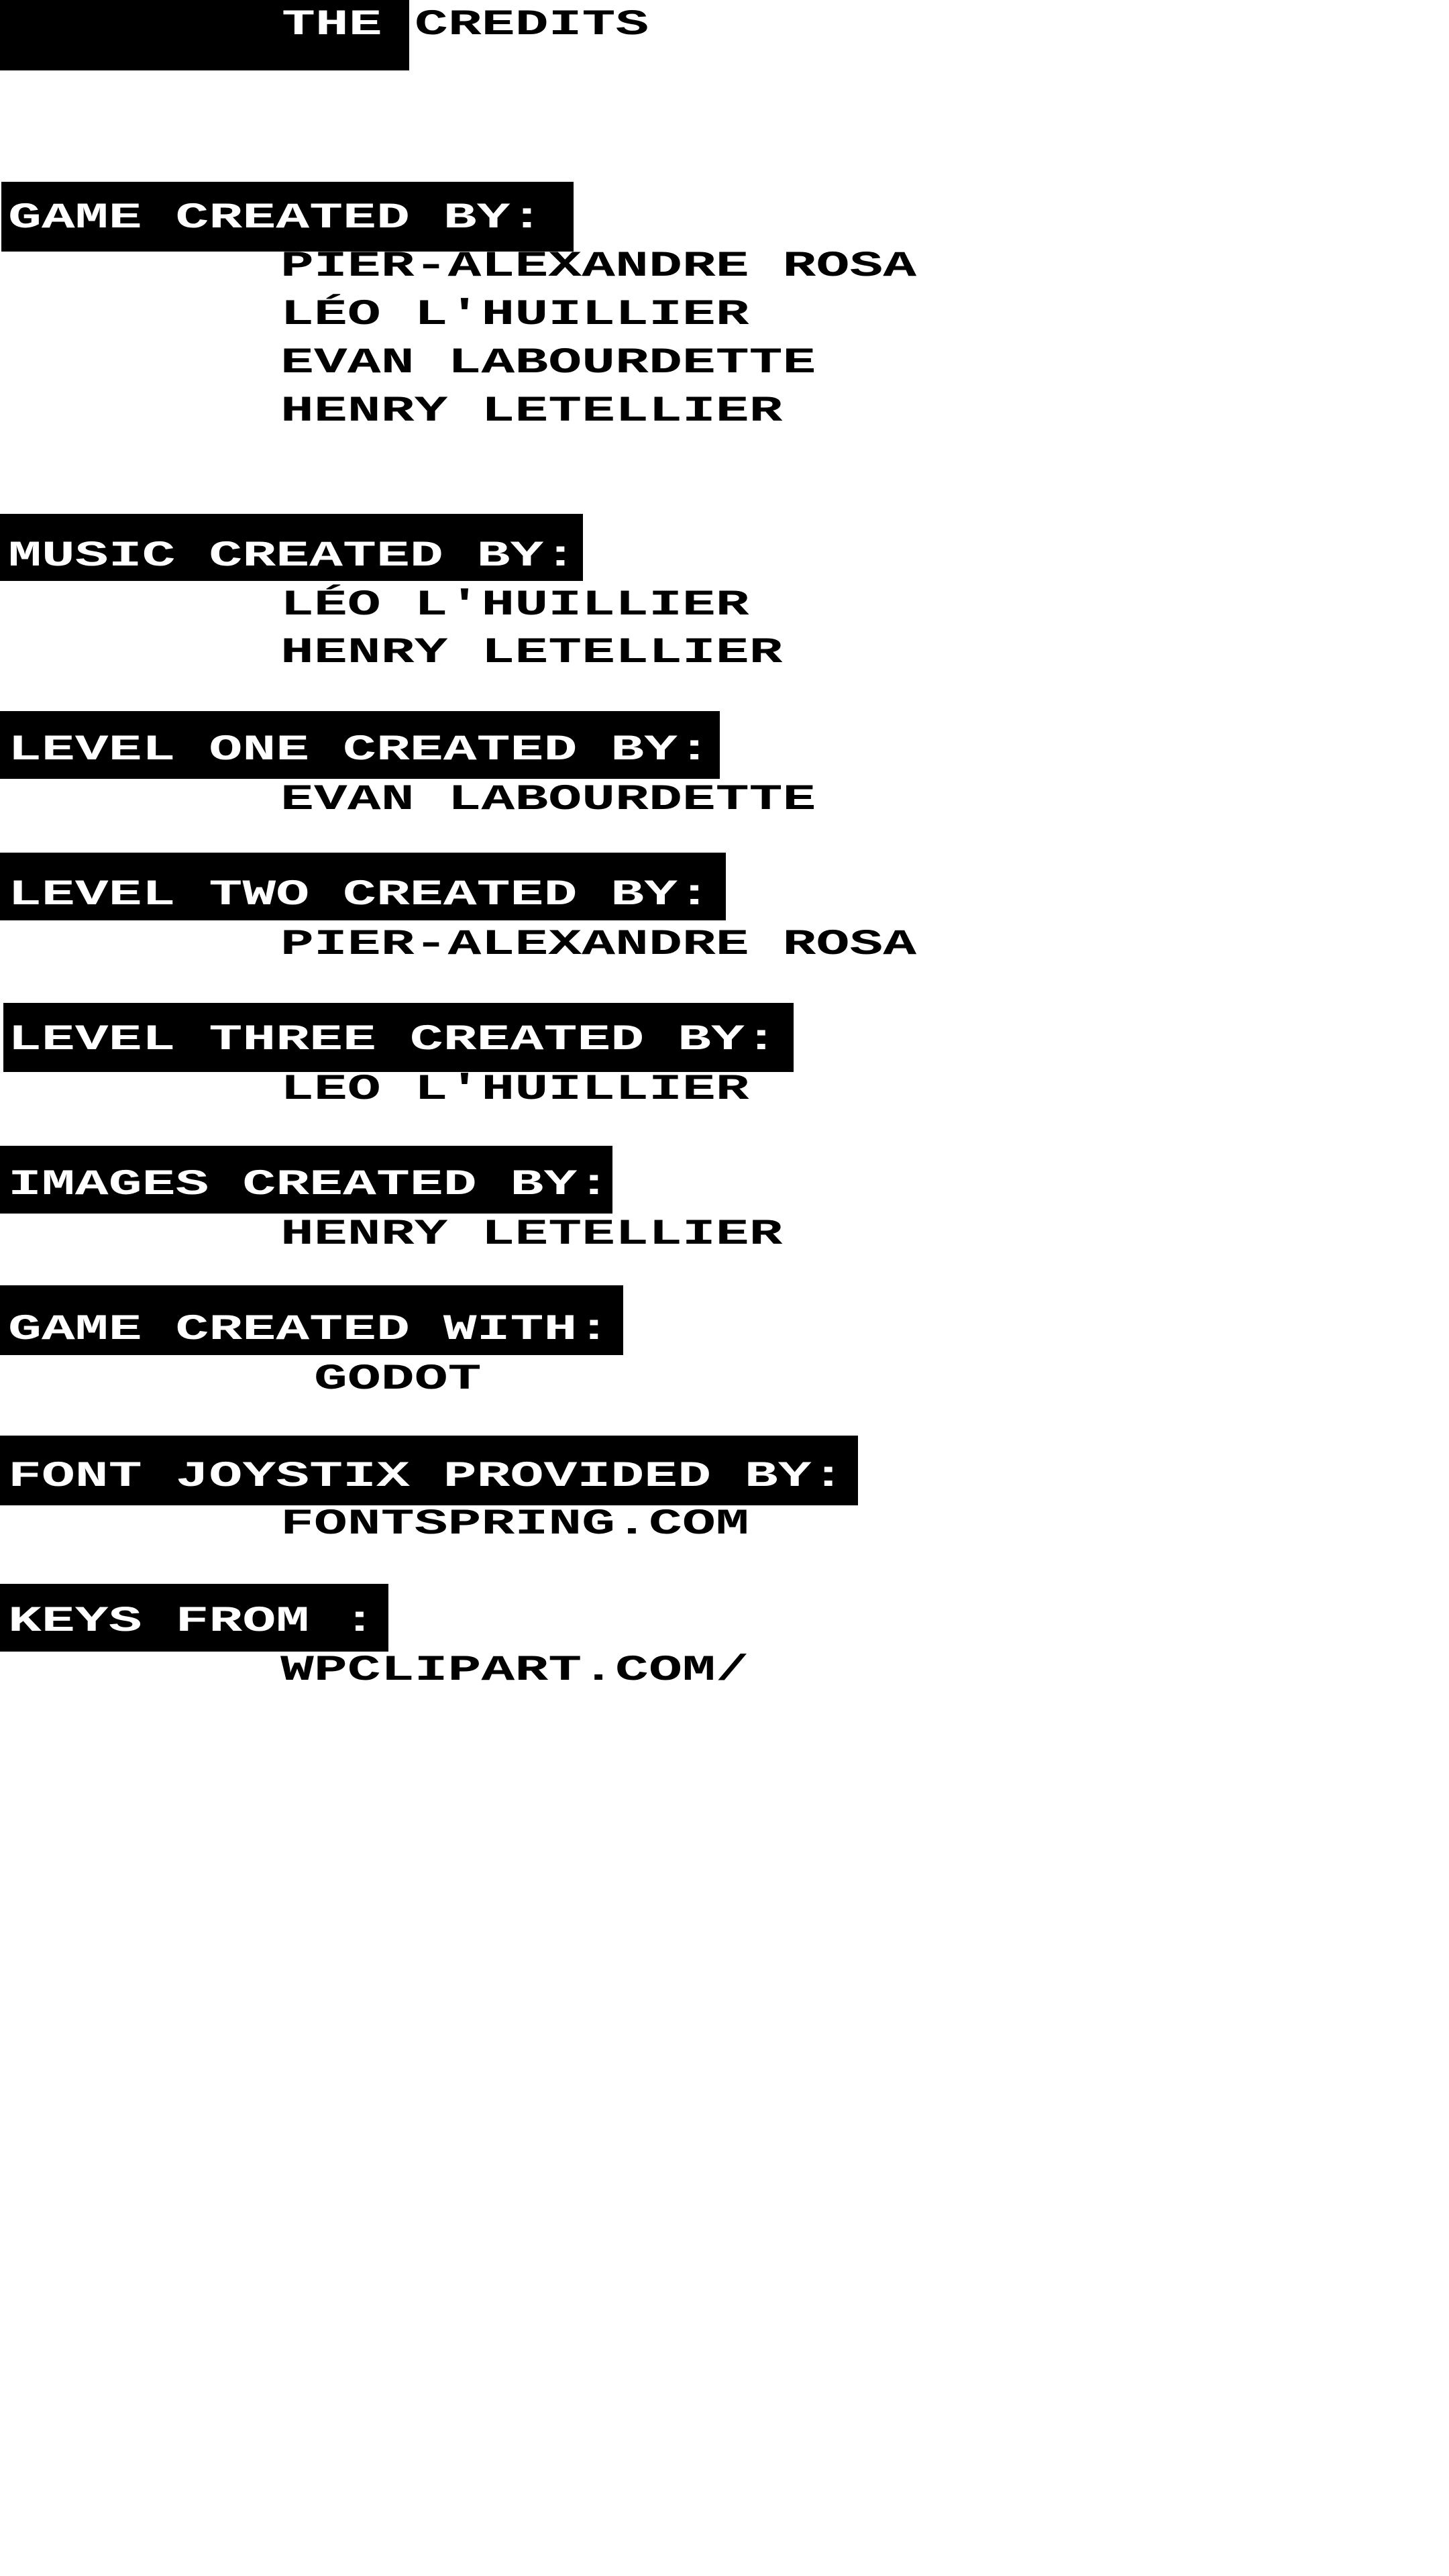 This screenshot has width=1449, height=2576. I want to click on title-credits: CREDITS, so click(532, 25).